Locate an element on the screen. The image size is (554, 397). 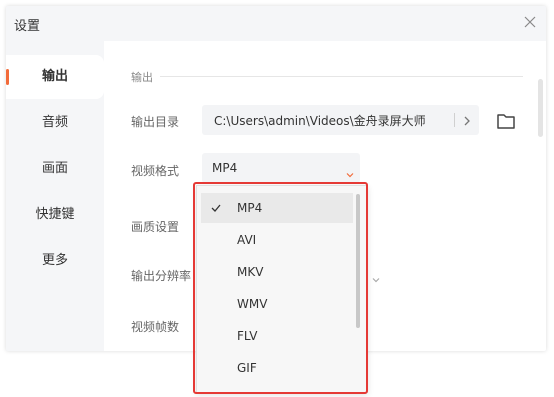
sidebar-item-label: 音频 is located at coordinates (54, 122).